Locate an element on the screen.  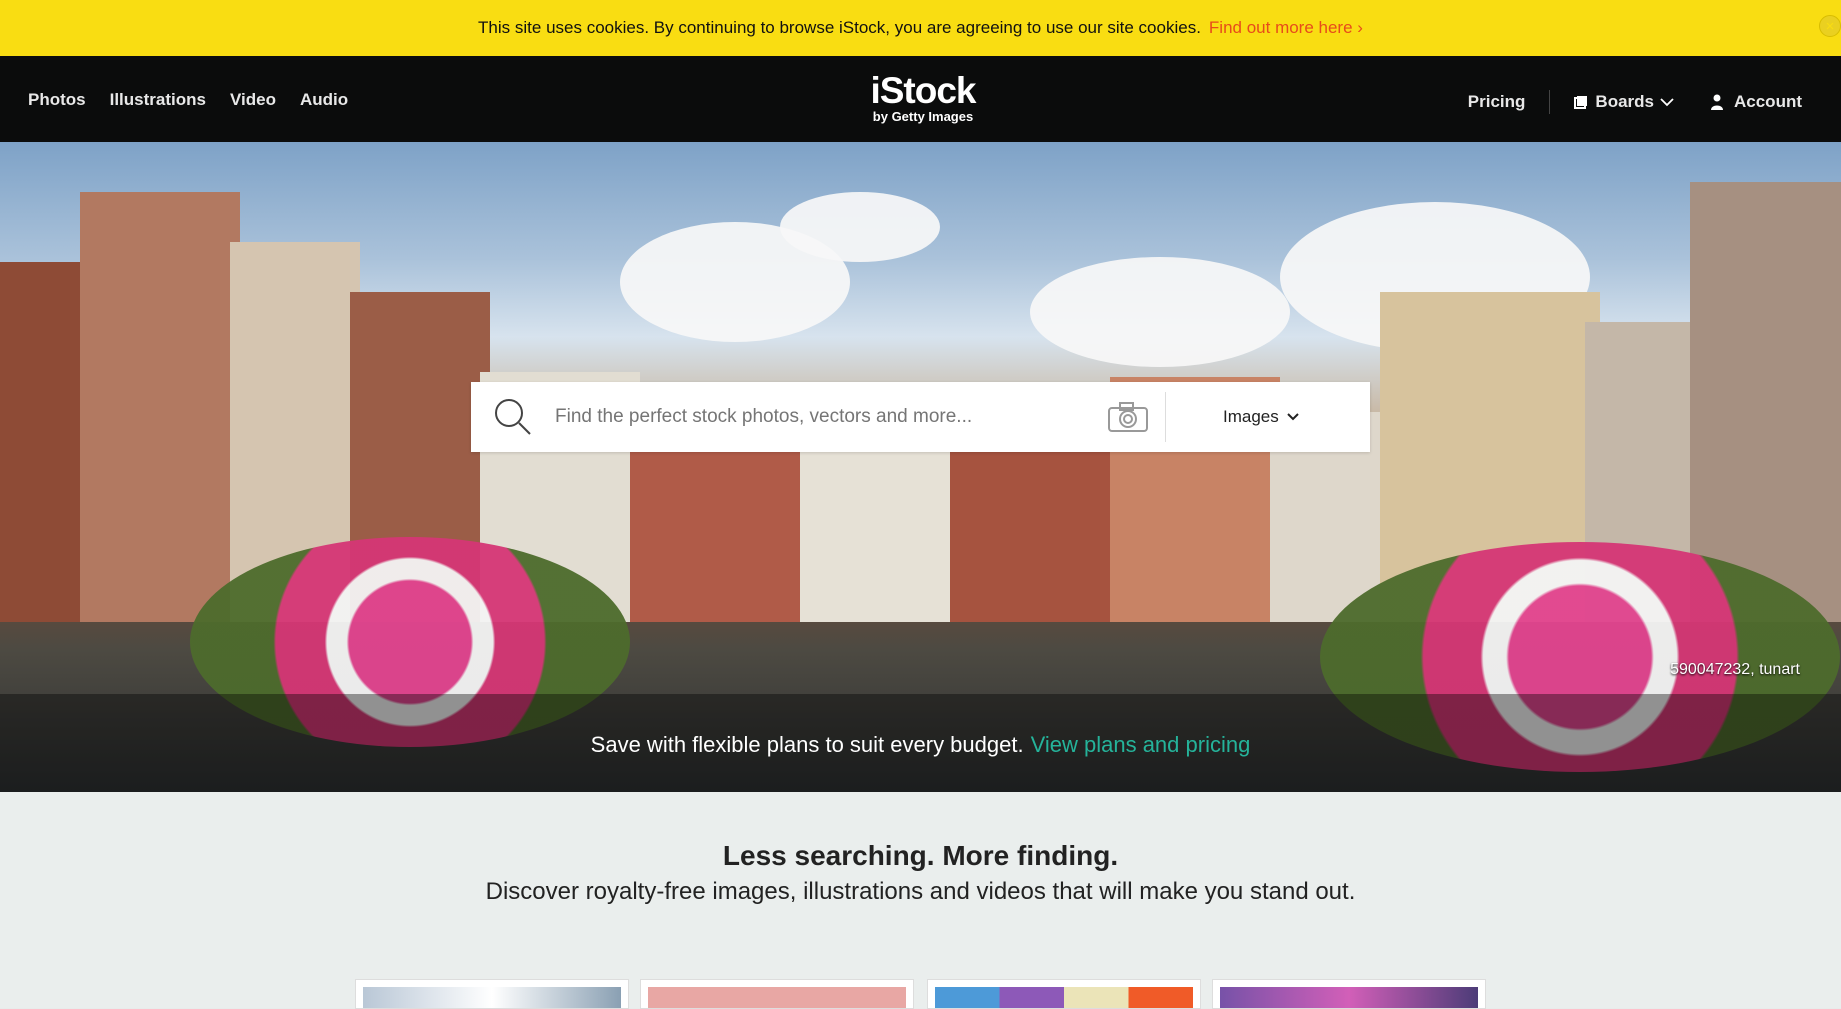
boards-label: Boards is located at coordinates (1624, 101).